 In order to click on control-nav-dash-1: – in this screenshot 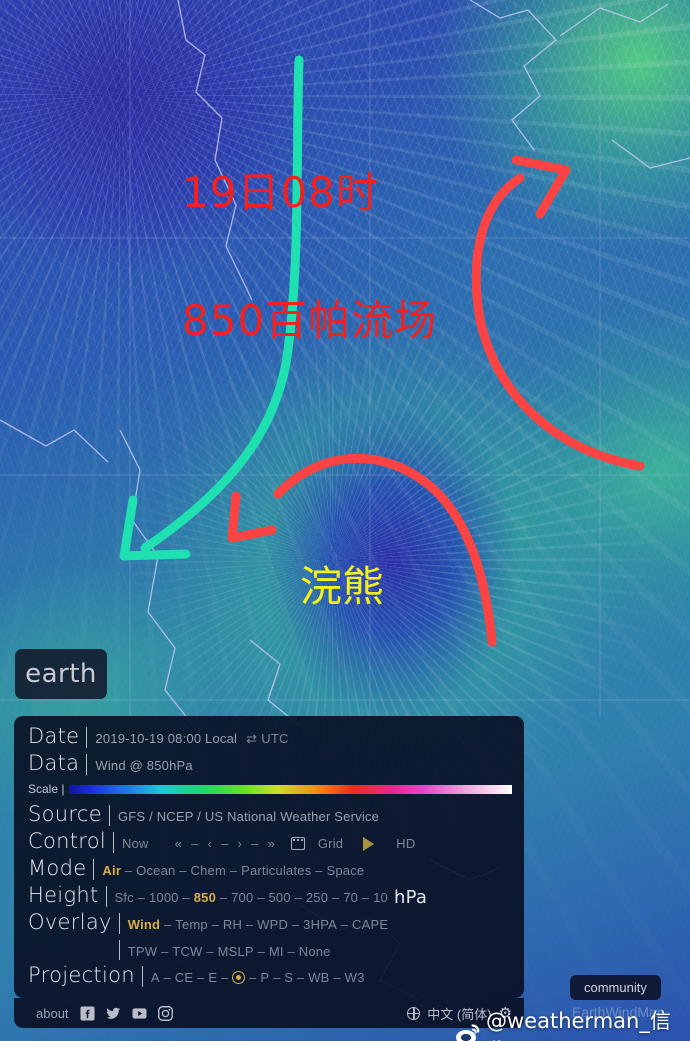, I will do `click(195, 843)`.